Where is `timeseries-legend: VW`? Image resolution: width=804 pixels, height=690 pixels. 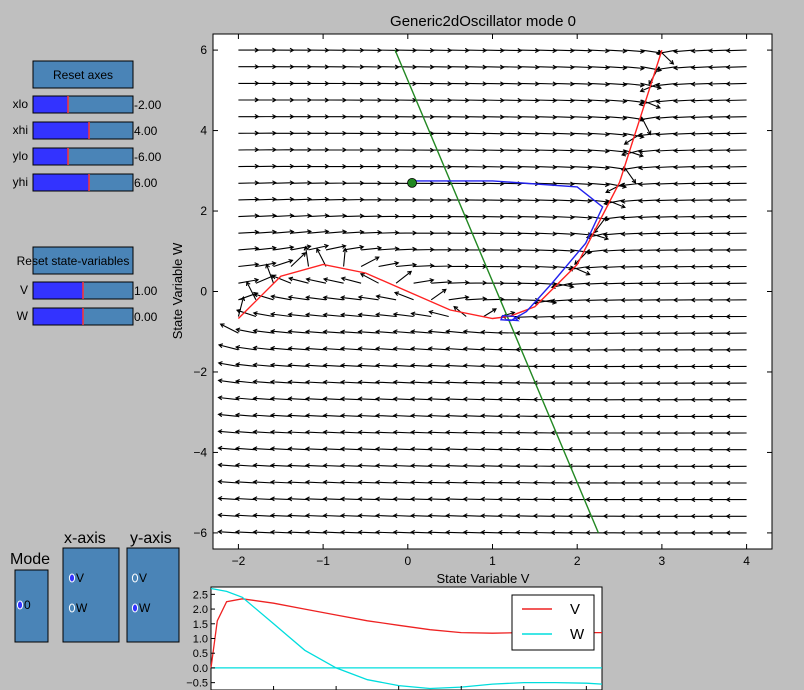
timeseries-legend: VW is located at coordinates (553, 622).